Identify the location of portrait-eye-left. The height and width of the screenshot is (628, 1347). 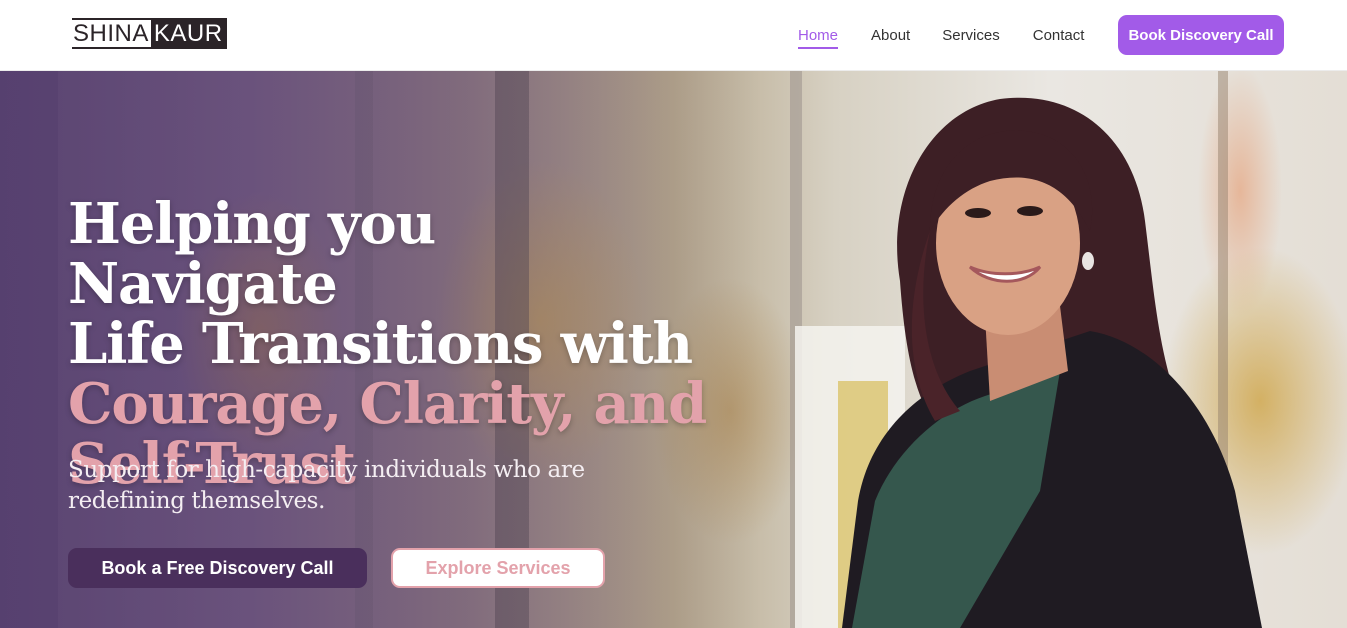
(978, 213).